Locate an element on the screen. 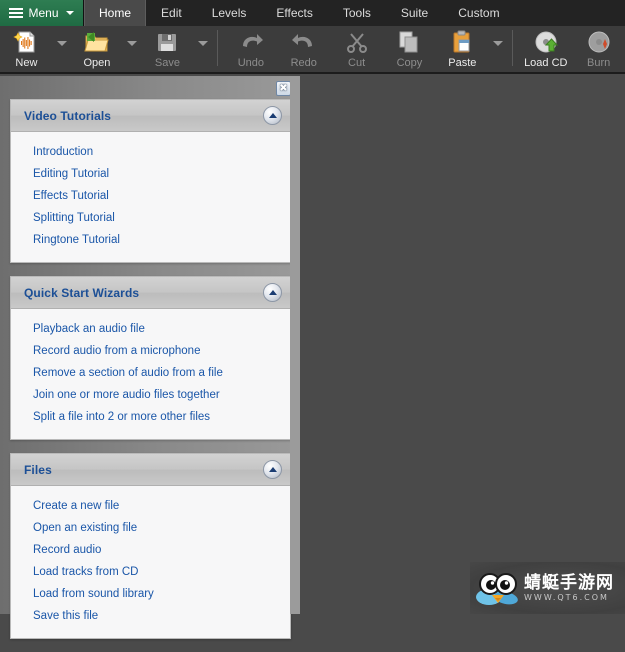 Image resolution: width=625 pixels, height=652 pixels. open-label: Open is located at coordinates (96, 63).